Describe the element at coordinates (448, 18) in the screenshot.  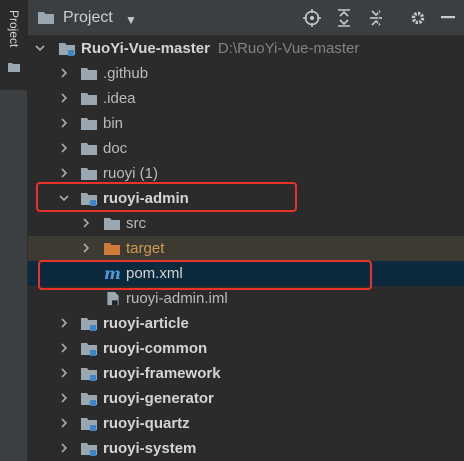
I see `minimize-icon` at that location.